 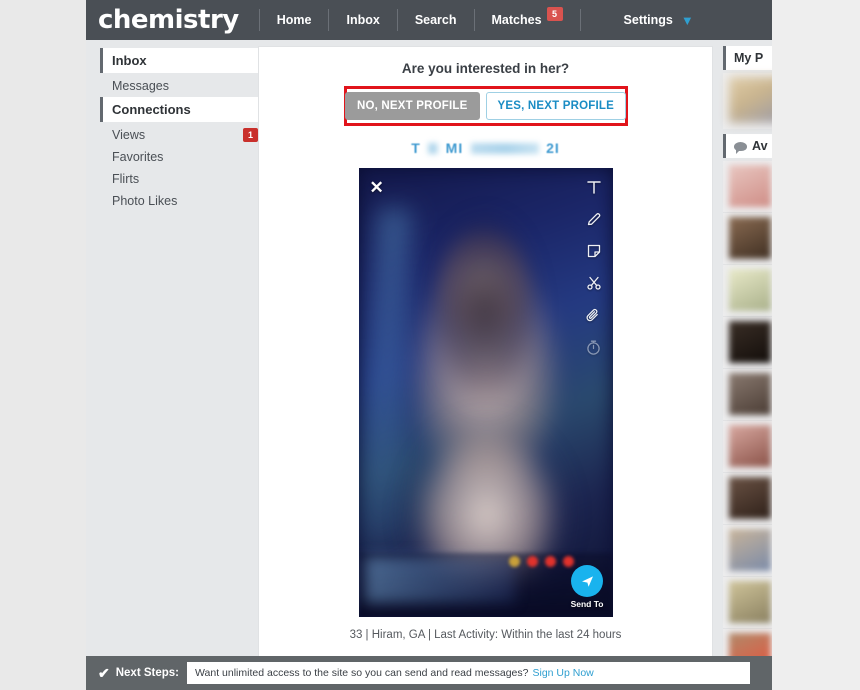 I want to click on timer-icon, so click(x=594, y=347).